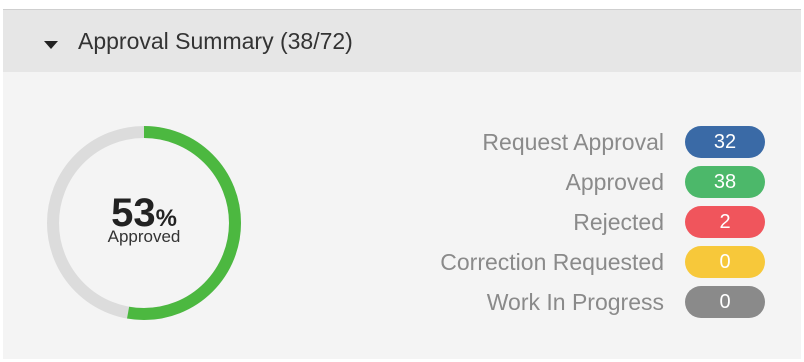 The image size is (804, 362). Describe the element at coordinates (725, 222) in the screenshot. I see `count-badge-rejected: 2` at that location.